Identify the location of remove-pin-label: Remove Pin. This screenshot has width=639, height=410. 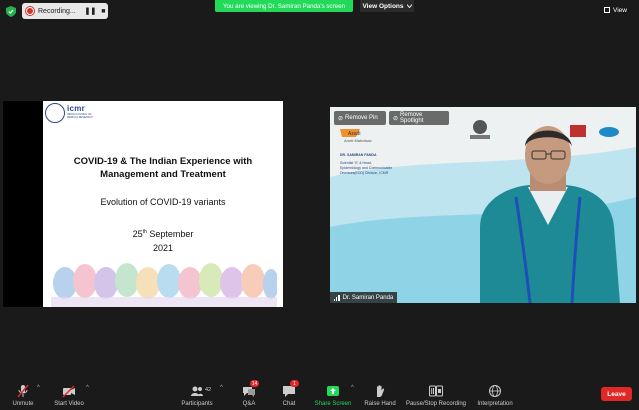
(361, 118).